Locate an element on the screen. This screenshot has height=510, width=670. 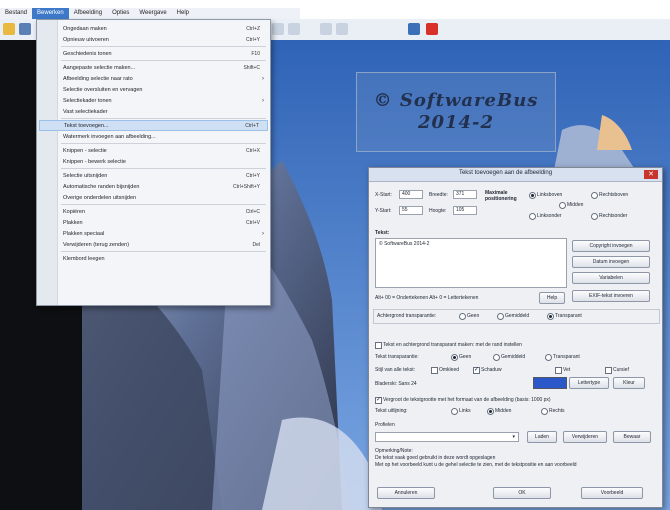
menu-item-shortcut: Ctrl+T is located at coordinates (252, 125).